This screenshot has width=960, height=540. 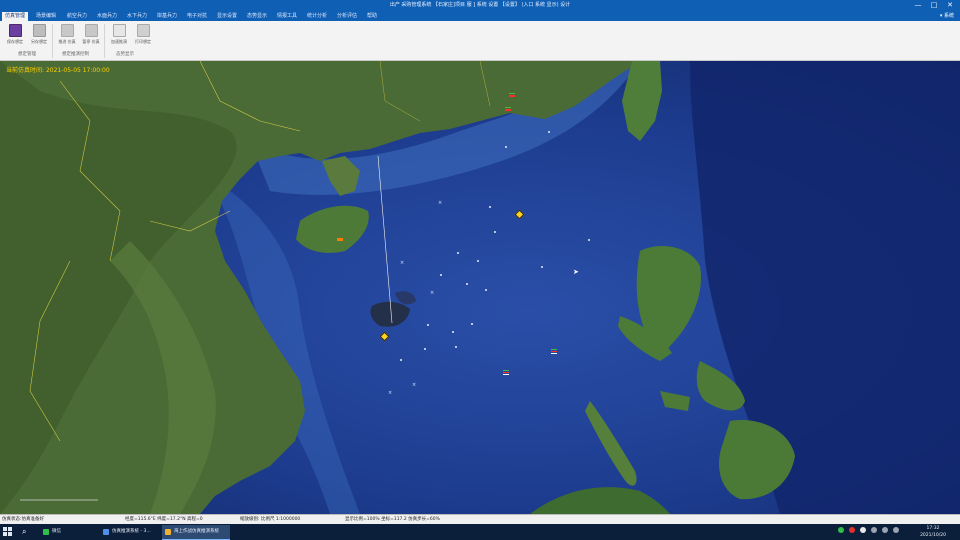 I want to click on sim-time-value: 2021-05-05 17:00:00, so click(x=77, y=70).